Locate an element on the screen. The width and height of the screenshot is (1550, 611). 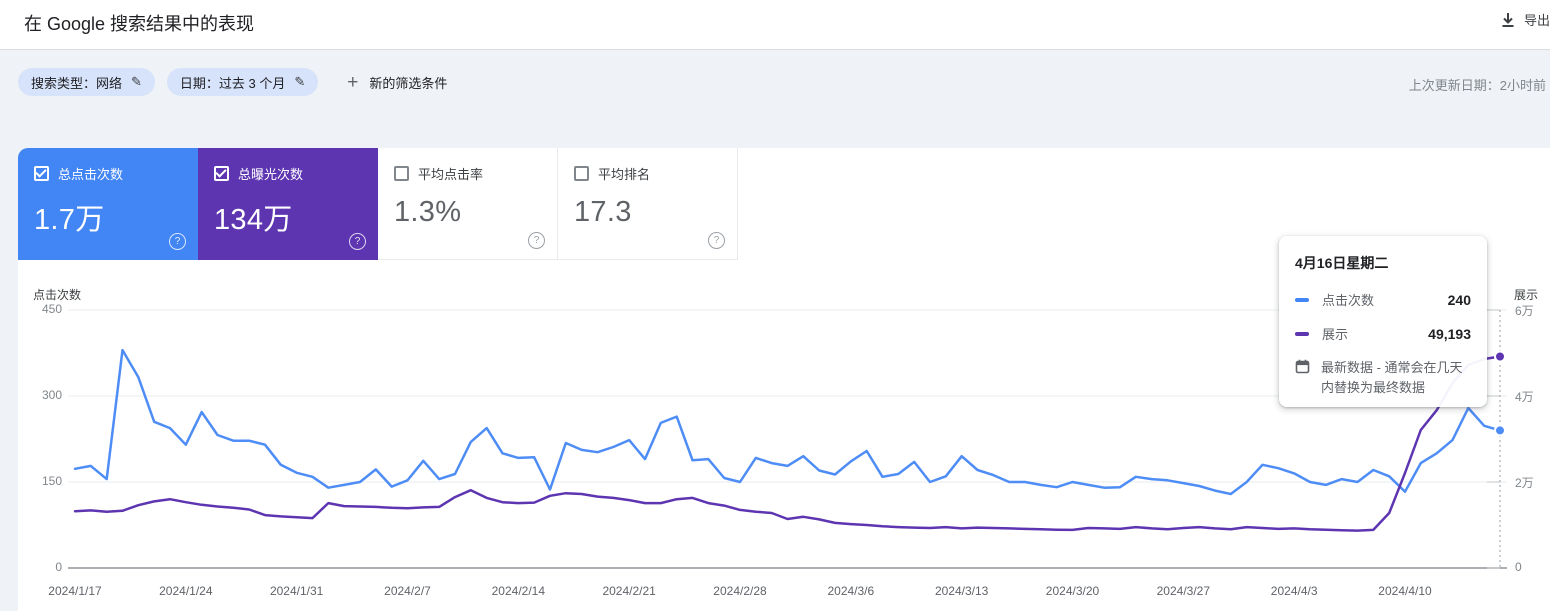
card-average-ctr: 平均点击率 1.3% ? is located at coordinates (468, 204).